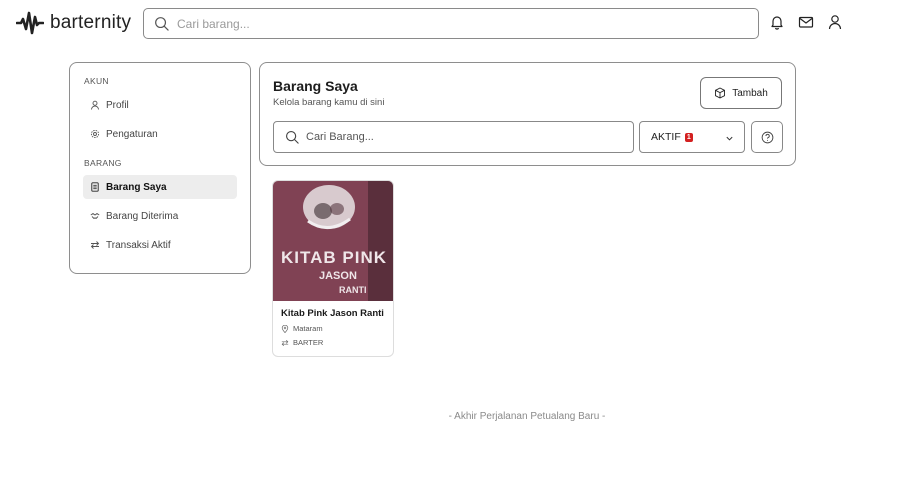 This screenshot has width=900, height=500. What do you see at coordinates (332, 313) in the screenshot?
I see `item-title: Kitab Pink Jason Ranti` at bounding box center [332, 313].